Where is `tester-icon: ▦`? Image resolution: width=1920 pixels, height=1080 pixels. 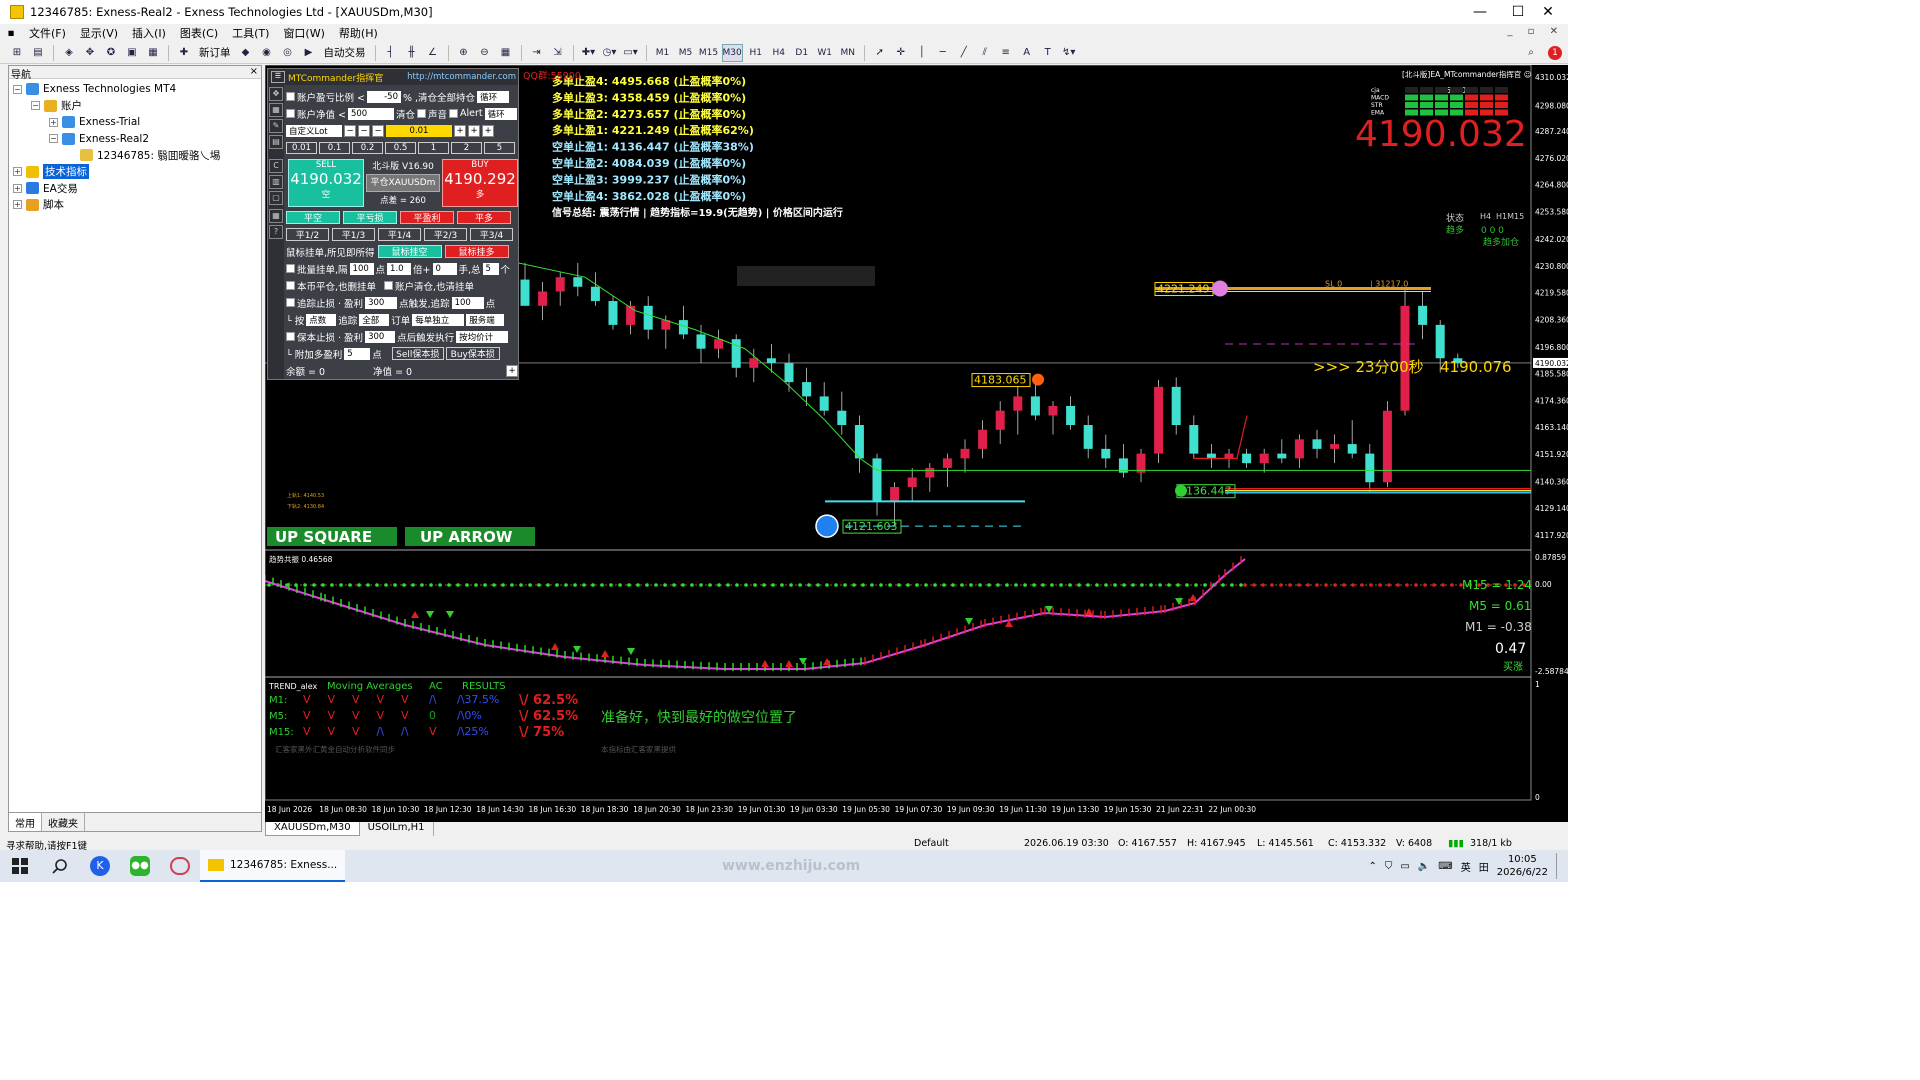 tester-icon: ▦ is located at coordinates (153, 53).